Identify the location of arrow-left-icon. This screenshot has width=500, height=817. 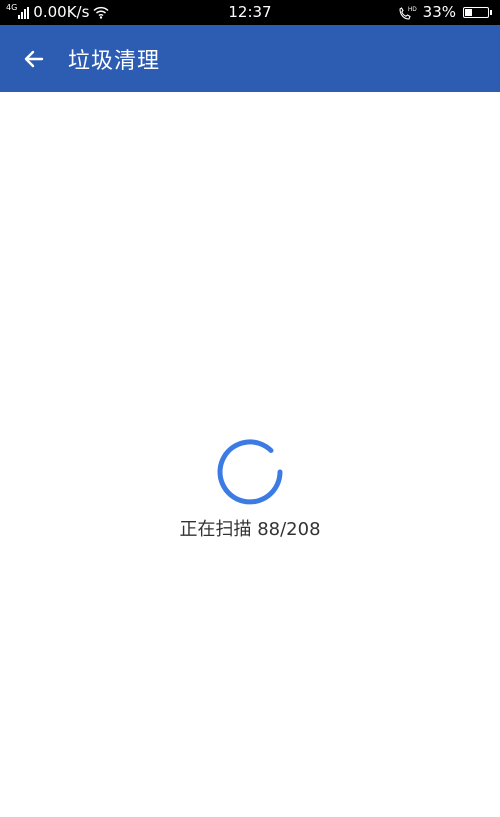
(34, 58).